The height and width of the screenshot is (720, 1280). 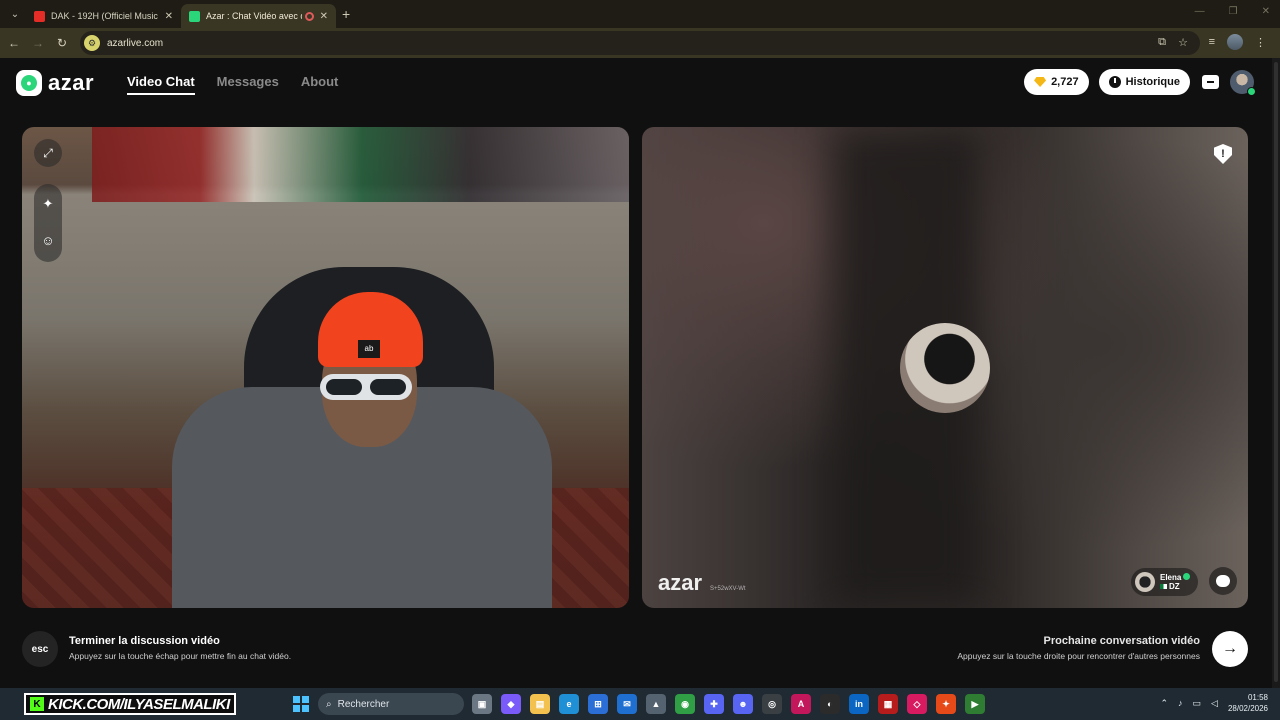 What do you see at coordinates (366, 387) in the screenshot?
I see `sunglasses` at bounding box center [366, 387].